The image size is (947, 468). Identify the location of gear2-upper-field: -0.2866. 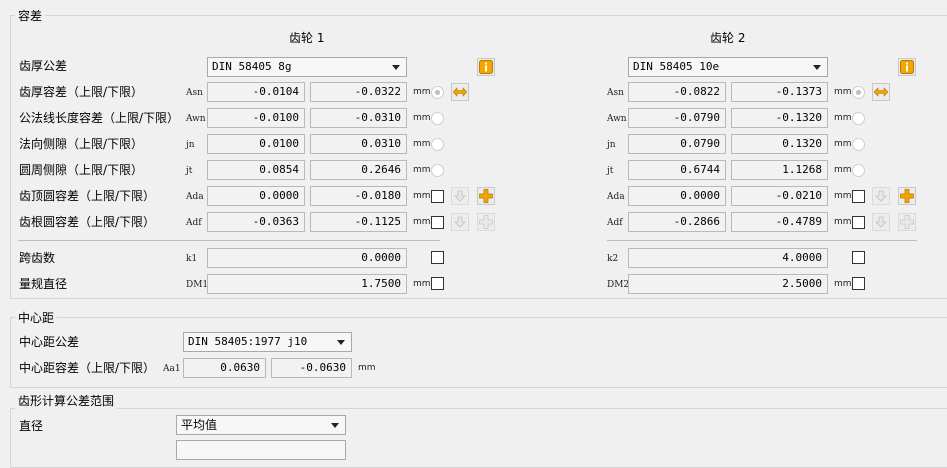
(677, 222).